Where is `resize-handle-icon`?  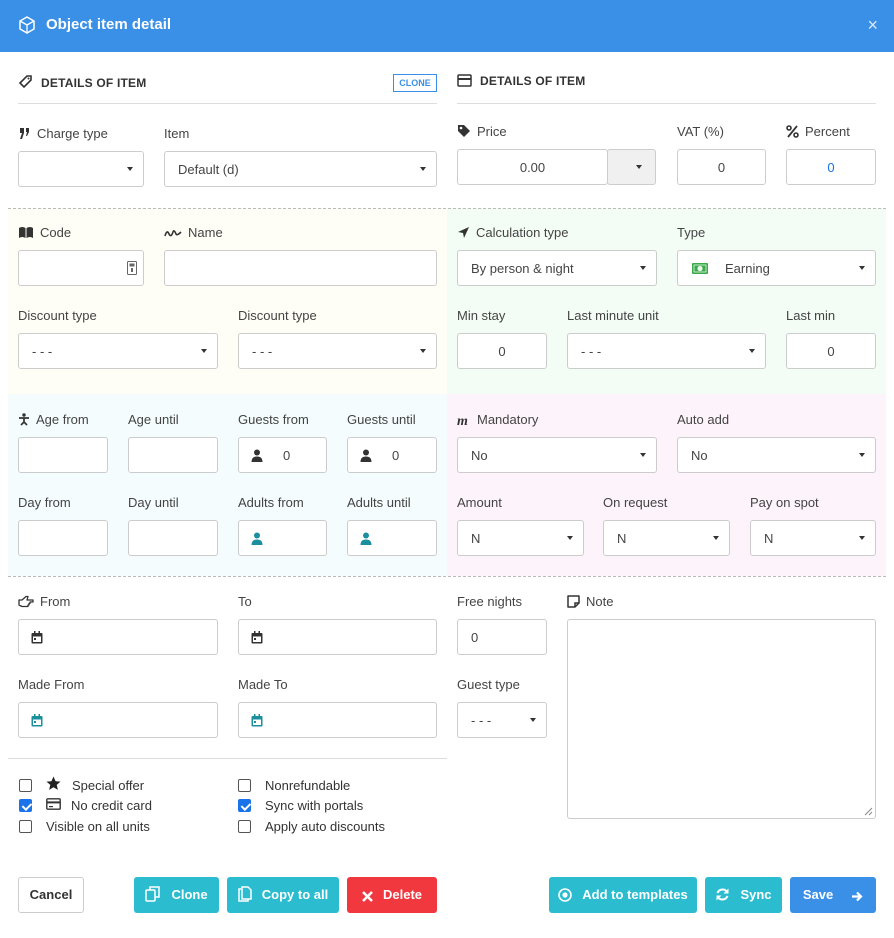
resize-handle-icon is located at coordinates (868, 811).